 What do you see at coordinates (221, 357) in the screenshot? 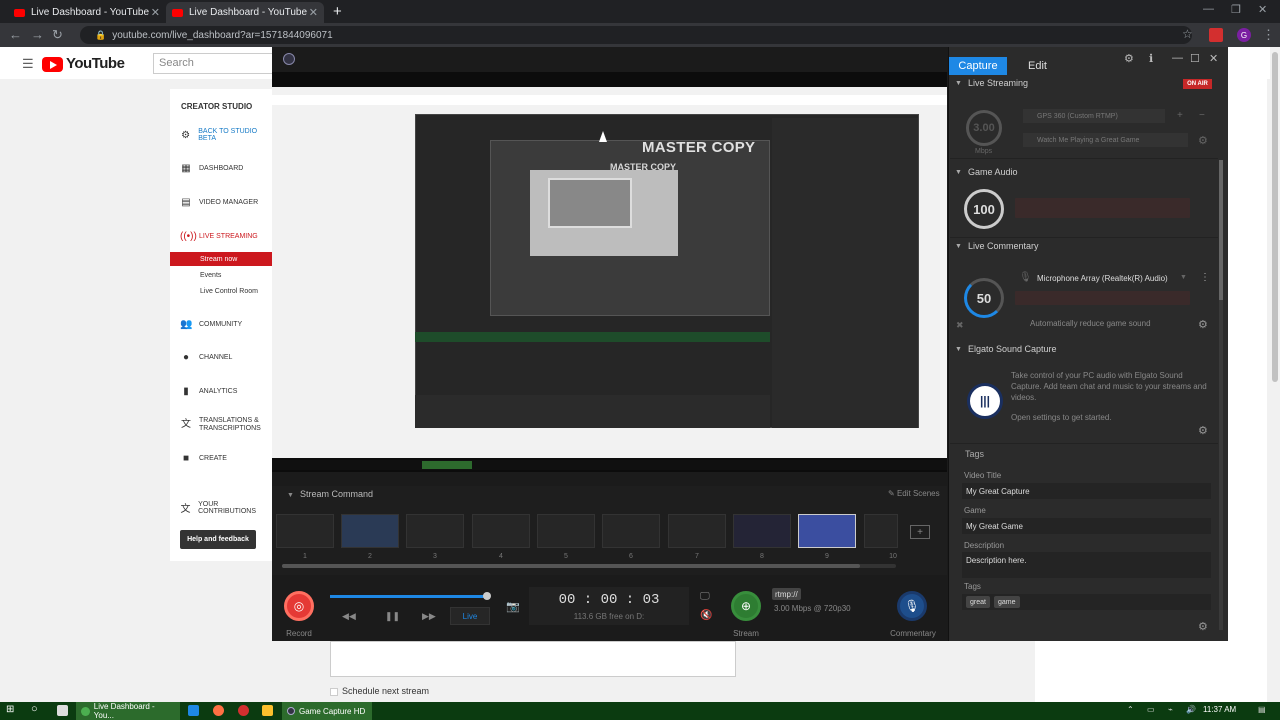
I see `sidebar-item-channel: ● CHANNEL` at bounding box center [221, 357].